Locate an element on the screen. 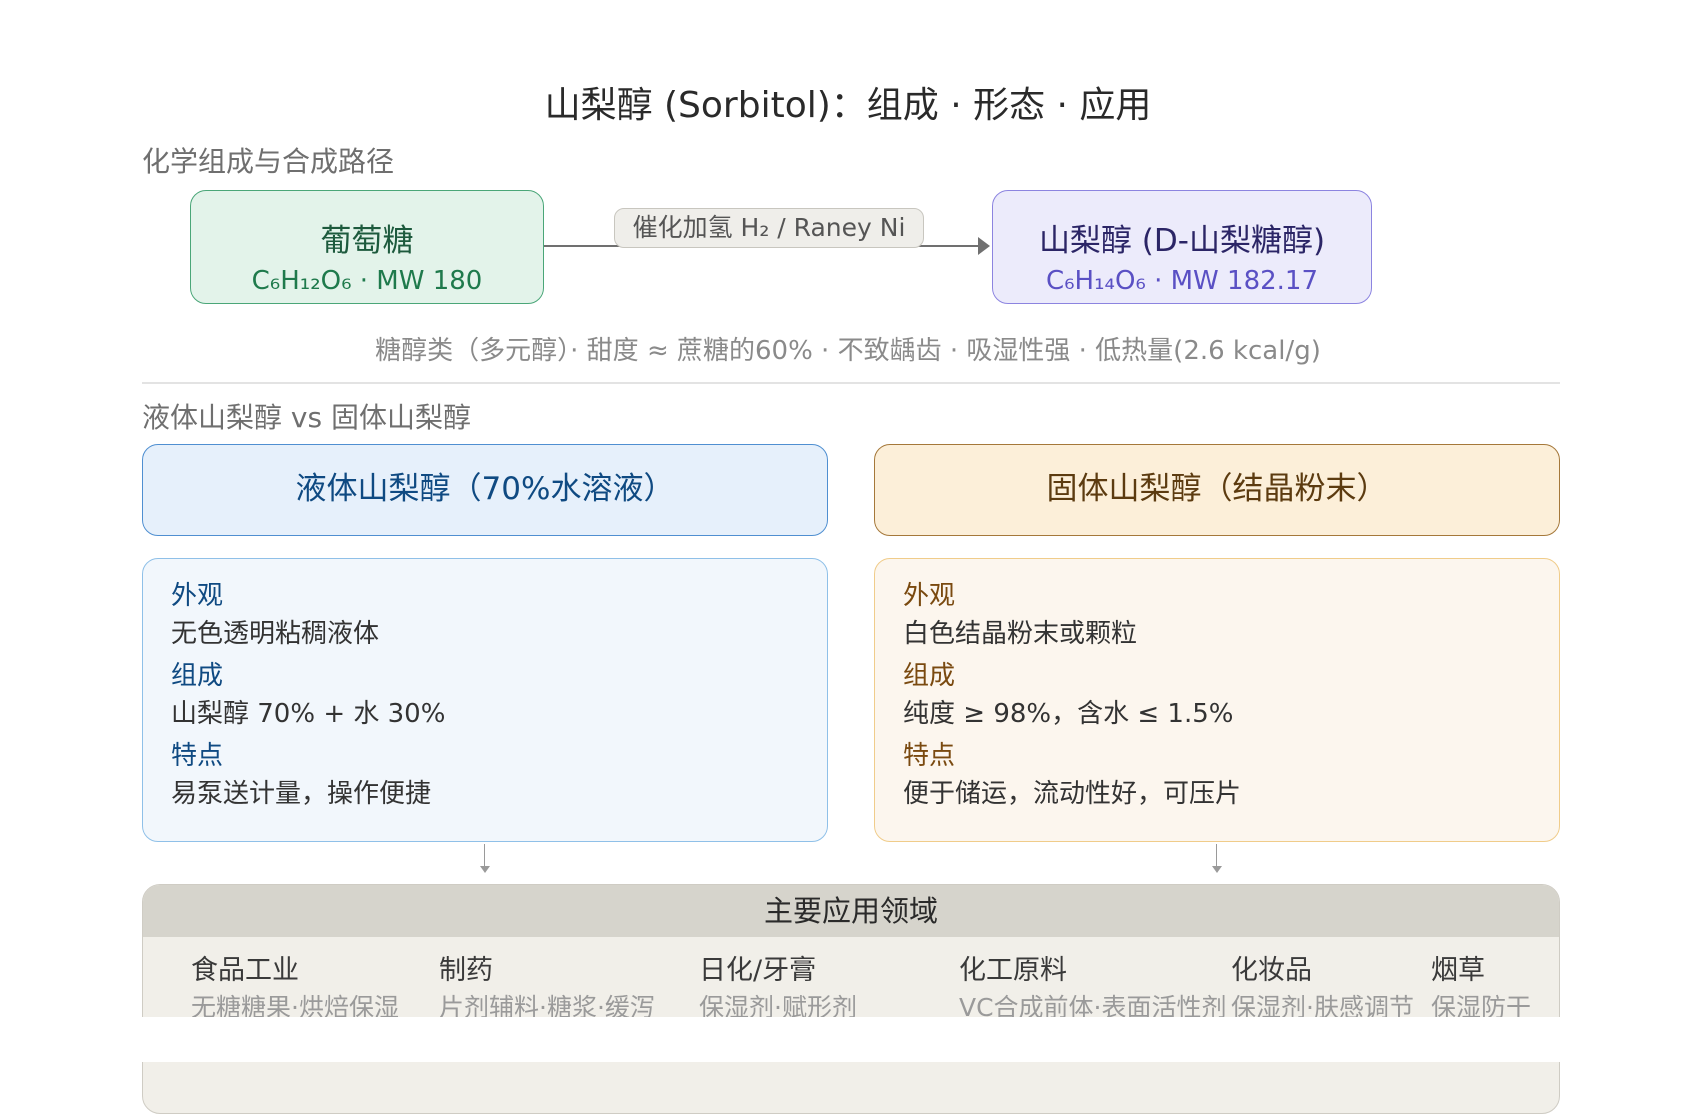 Image resolution: width=1696 pixels, height=1114 pixels. solid-composition-key: 组成 is located at coordinates (929, 676).